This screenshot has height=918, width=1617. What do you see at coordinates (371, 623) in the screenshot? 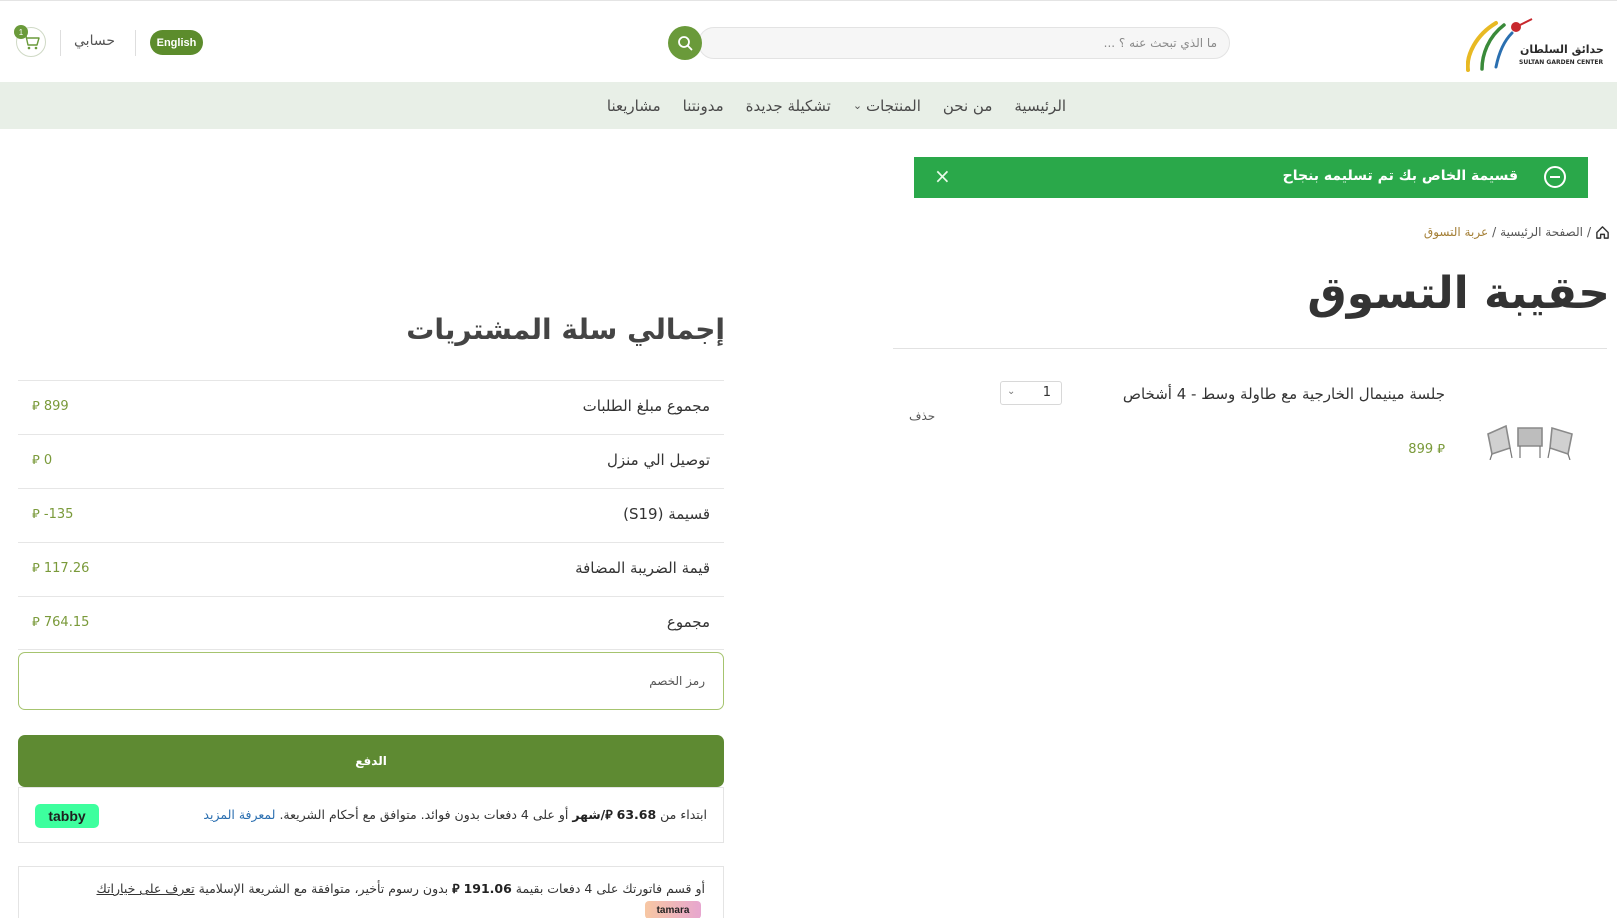
I see `totals-row-total: مجموع ⃁ 764.15` at bounding box center [371, 623].